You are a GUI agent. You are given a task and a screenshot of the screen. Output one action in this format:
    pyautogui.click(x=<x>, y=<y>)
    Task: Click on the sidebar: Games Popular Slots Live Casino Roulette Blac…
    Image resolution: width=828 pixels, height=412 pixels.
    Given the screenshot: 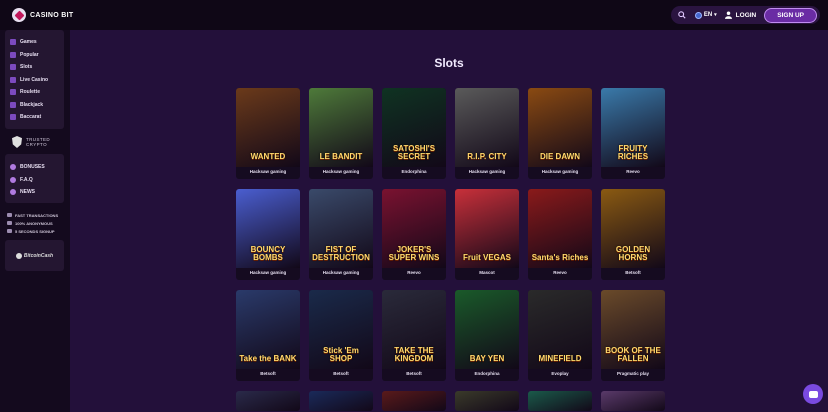 What is the action you would take?
    pyautogui.click(x=35, y=221)
    